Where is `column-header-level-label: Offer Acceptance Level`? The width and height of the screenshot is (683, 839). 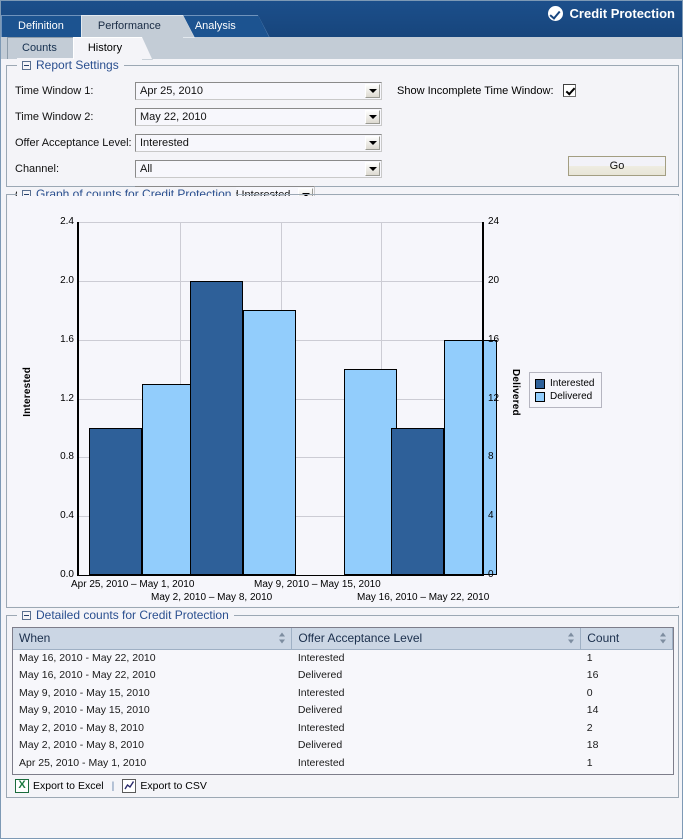
column-header-level-label: Offer Acceptance Level is located at coordinates (360, 638).